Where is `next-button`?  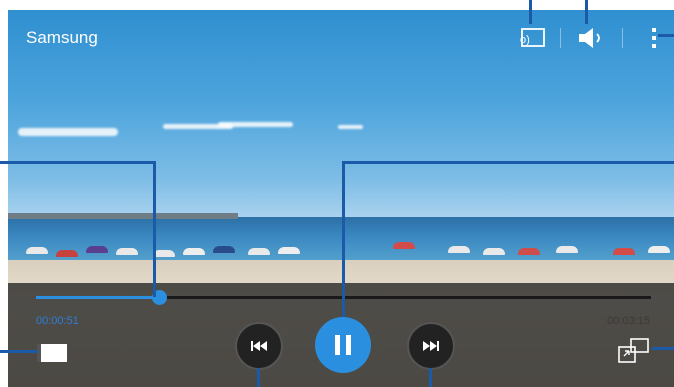 next-button is located at coordinates (431, 346).